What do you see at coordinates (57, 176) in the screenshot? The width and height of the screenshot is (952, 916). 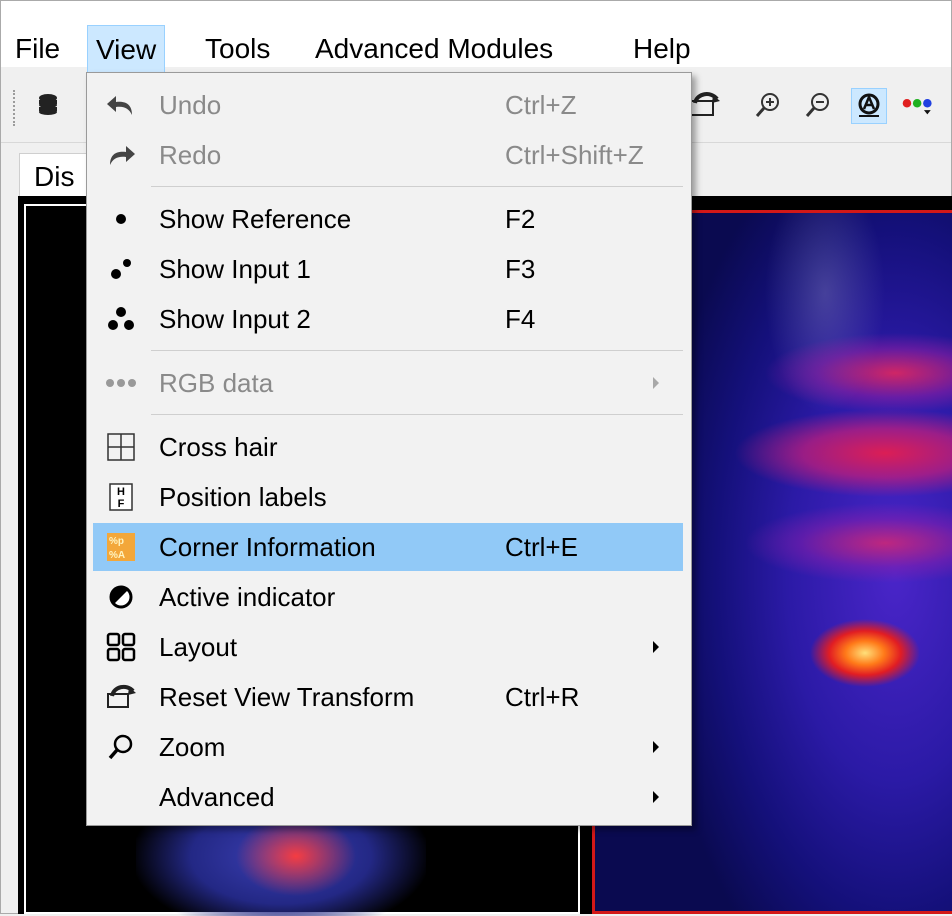 I see `tab-display: Dis` at bounding box center [57, 176].